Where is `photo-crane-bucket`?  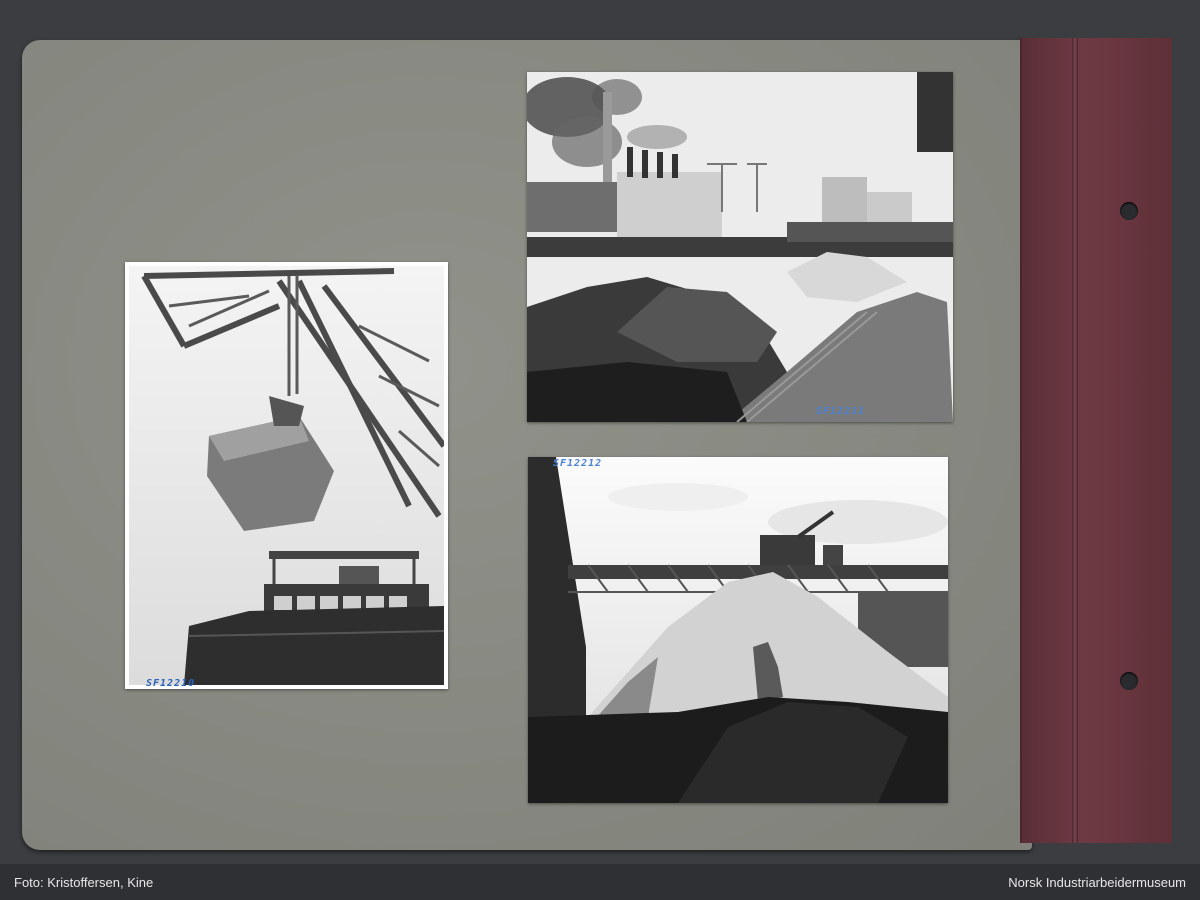 photo-crane-bucket is located at coordinates (286, 475).